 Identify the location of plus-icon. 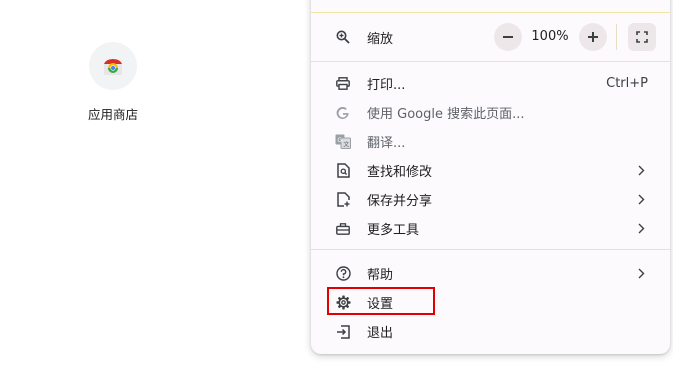
(593, 37).